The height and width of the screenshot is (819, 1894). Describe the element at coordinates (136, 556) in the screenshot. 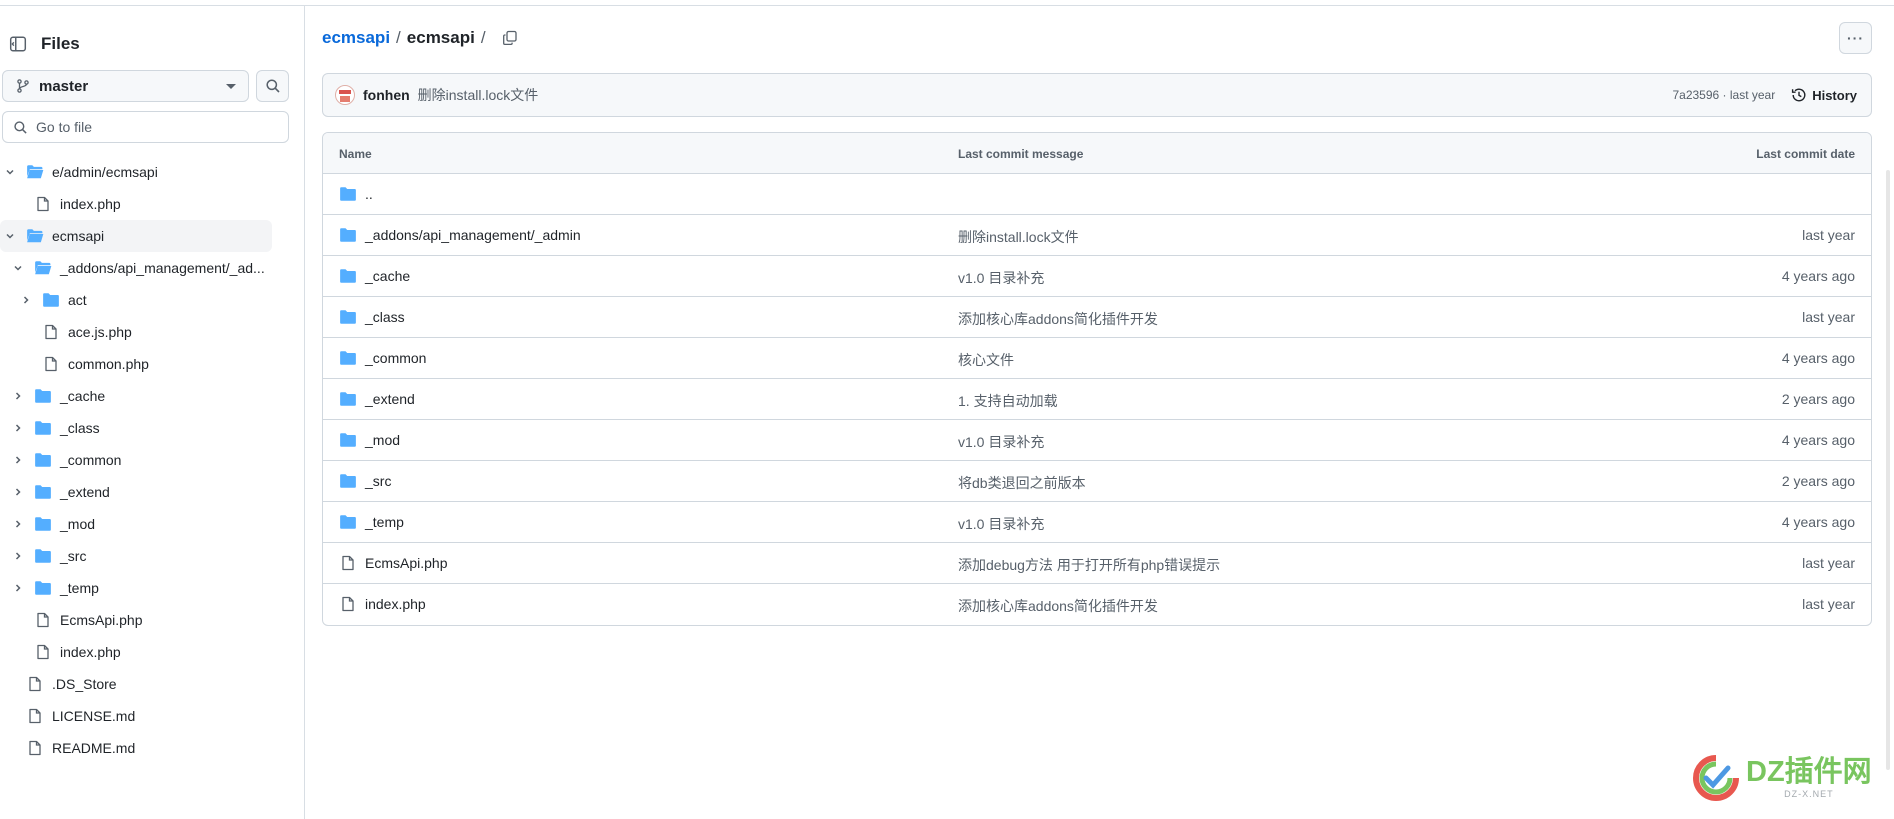

I see `file-tree-item: _src` at that location.